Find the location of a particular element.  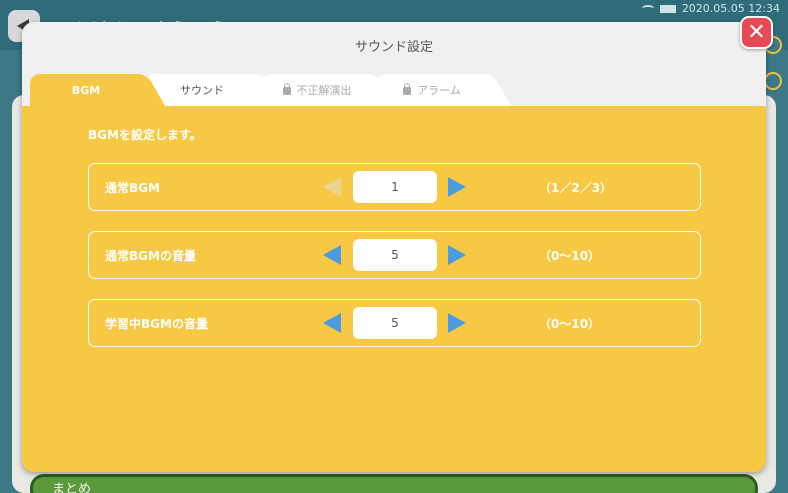

close-button: ✕ is located at coordinates (756, 32).